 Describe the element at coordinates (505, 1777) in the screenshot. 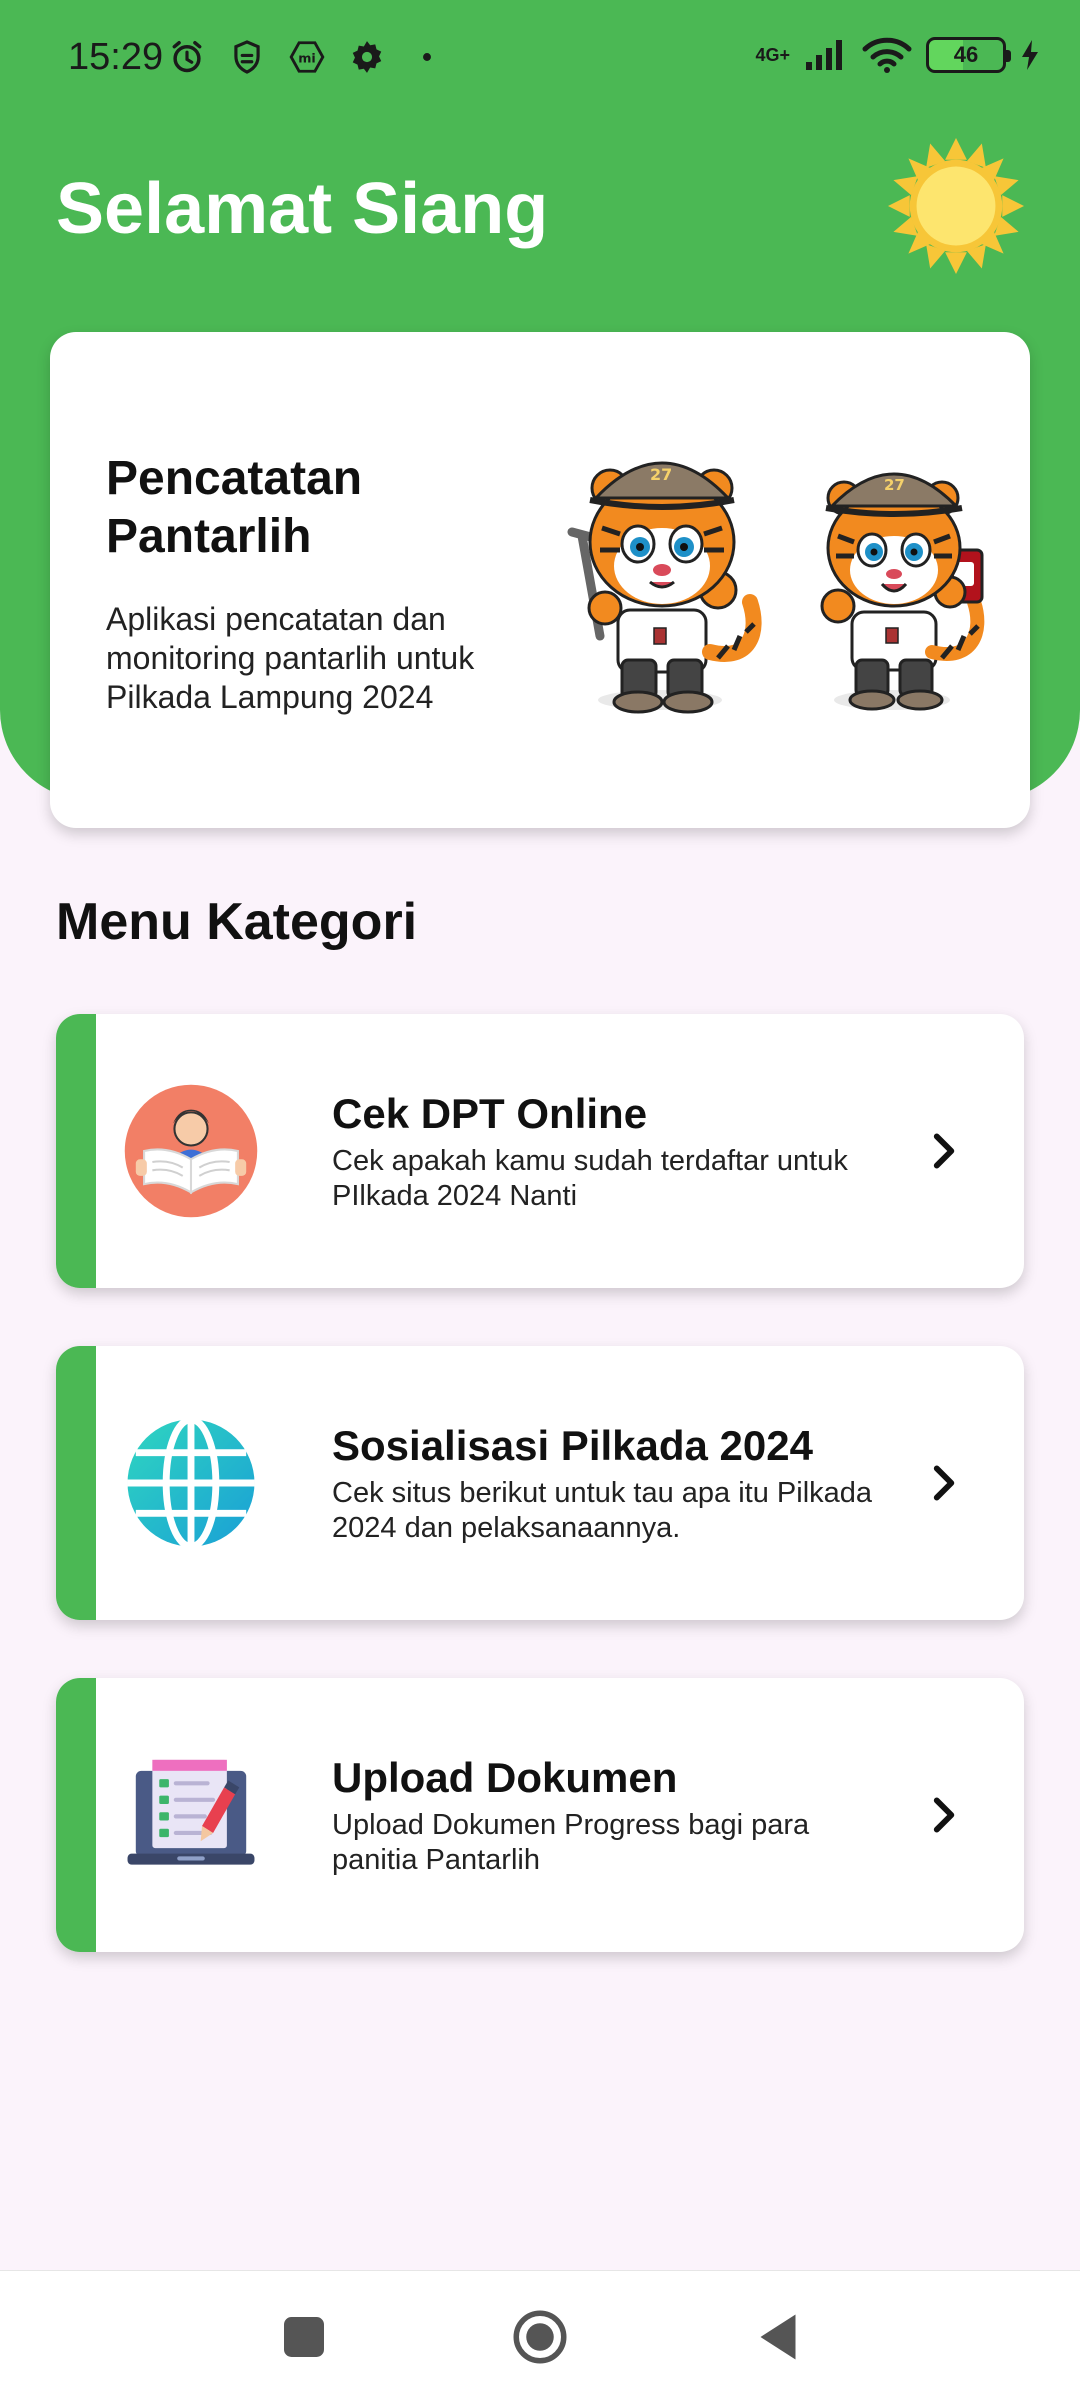

I see `menu-item-title: Upload Dokumen` at that location.